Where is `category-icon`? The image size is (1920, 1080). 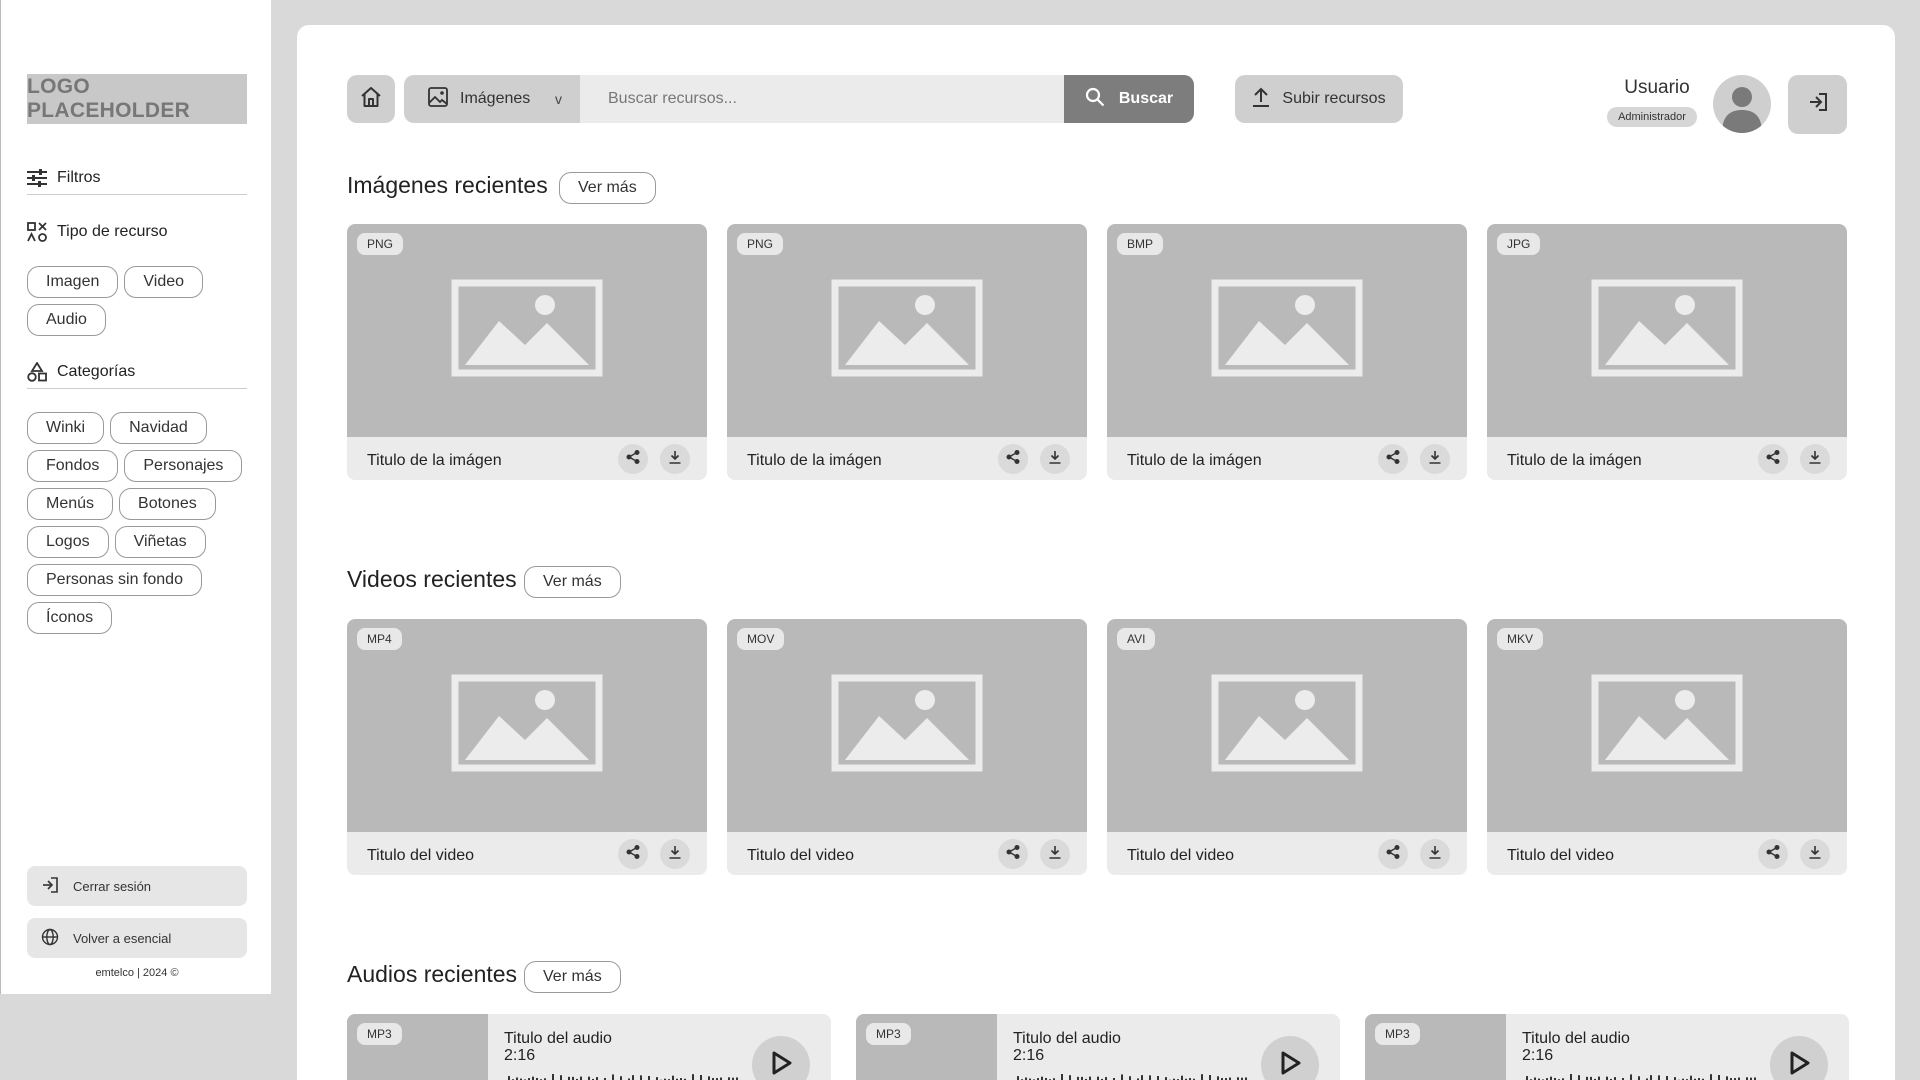 category-icon is located at coordinates (37, 372).